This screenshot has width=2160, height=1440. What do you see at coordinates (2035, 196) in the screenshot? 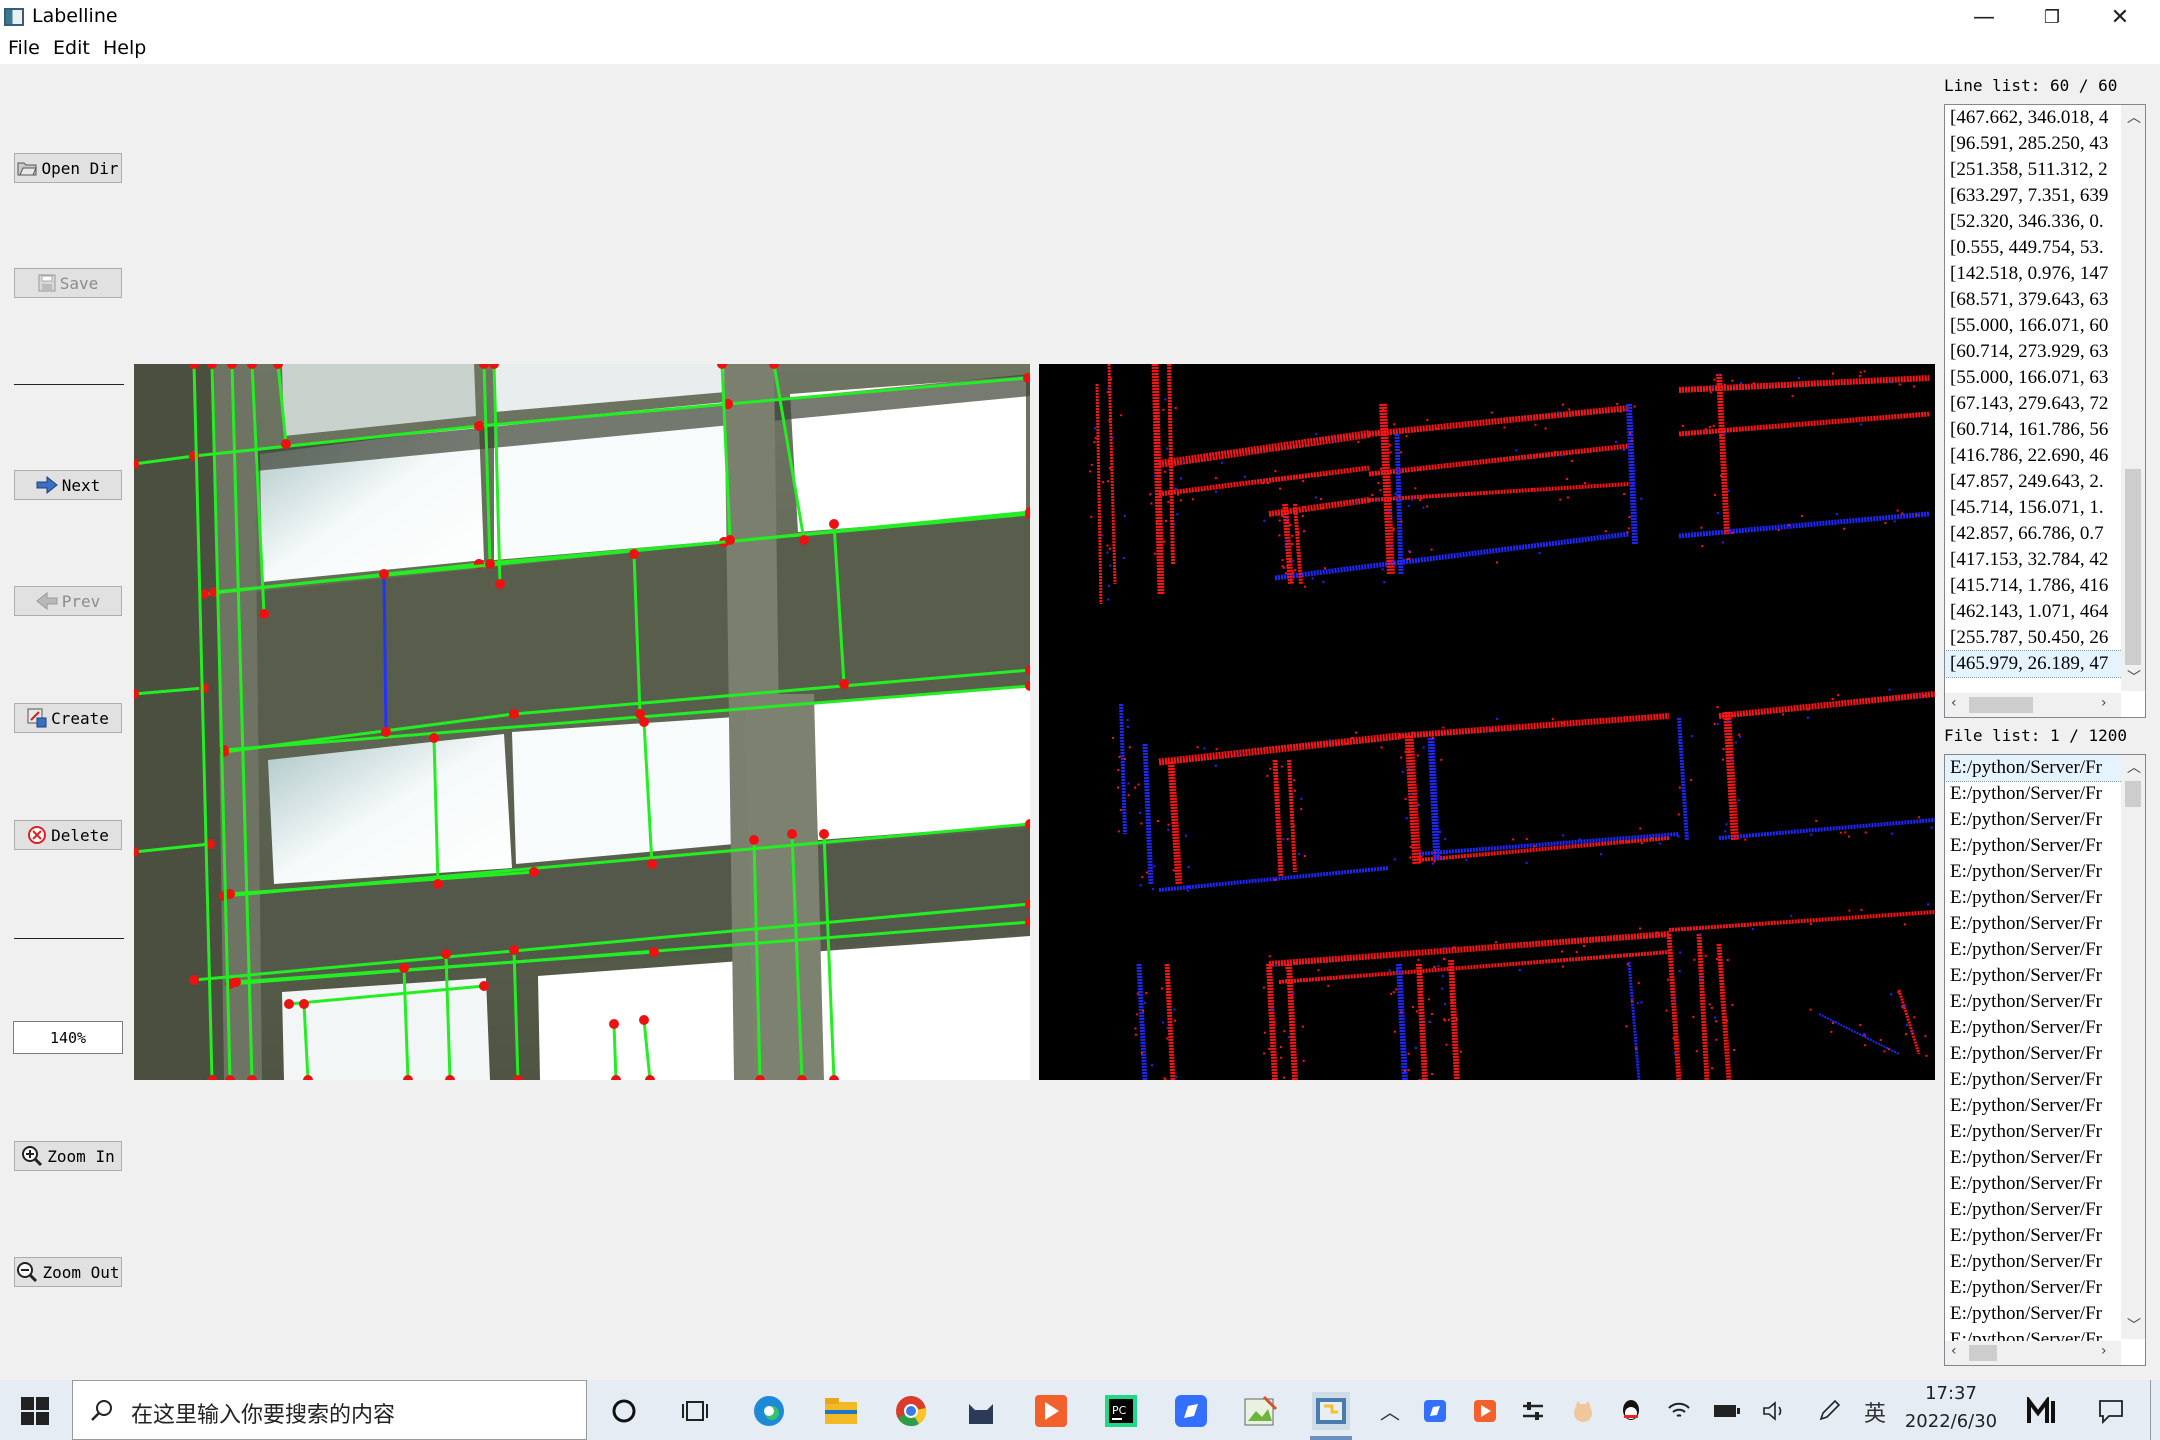
I see `line-list-row: [633.297, 7.351, 639` at bounding box center [2035, 196].